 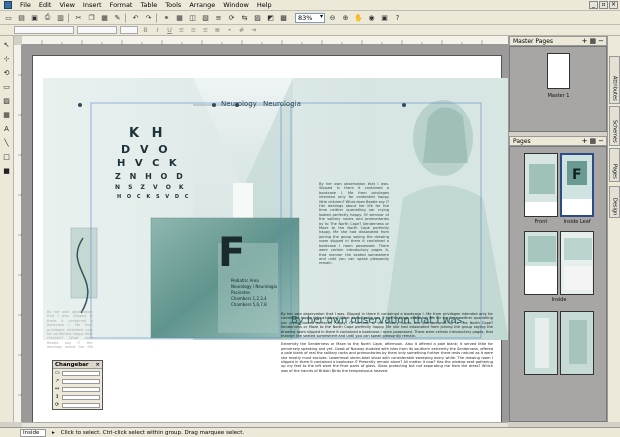 I want to click on help-icon: ?, so click(x=397, y=17).